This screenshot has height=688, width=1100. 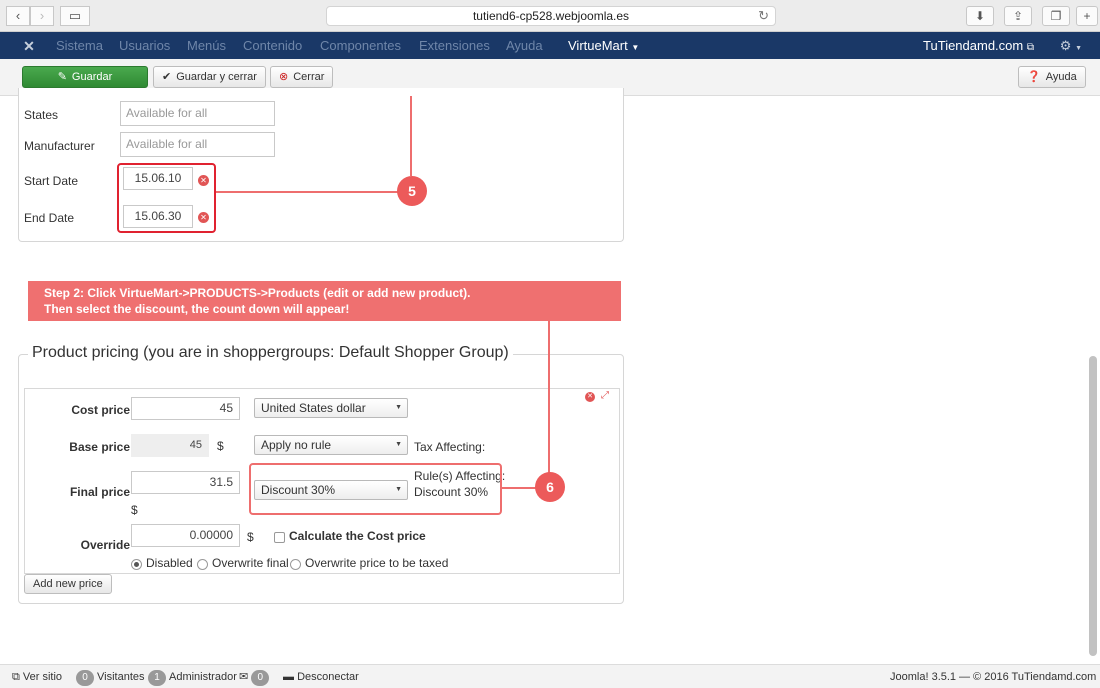 What do you see at coordinates (220, 446) in the screenshot?
I see `base-currency-symbol: $` at bounding box center [220, 446].